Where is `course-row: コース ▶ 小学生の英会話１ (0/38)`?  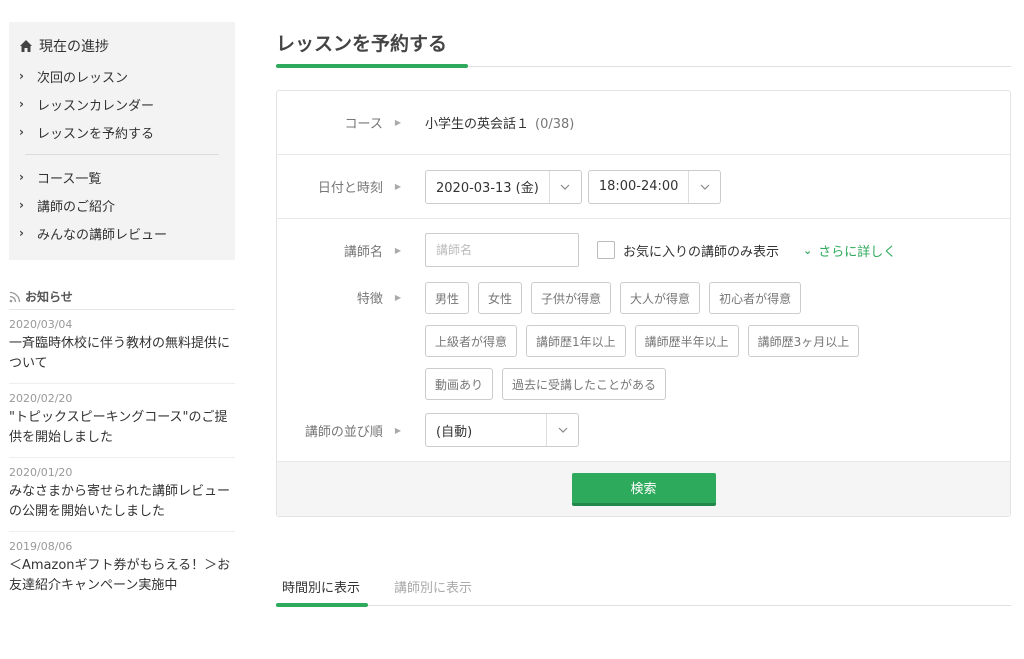
course-row: コース ▶ 小学生の英会話１ (0/38) is located at coordinates (643, 123).